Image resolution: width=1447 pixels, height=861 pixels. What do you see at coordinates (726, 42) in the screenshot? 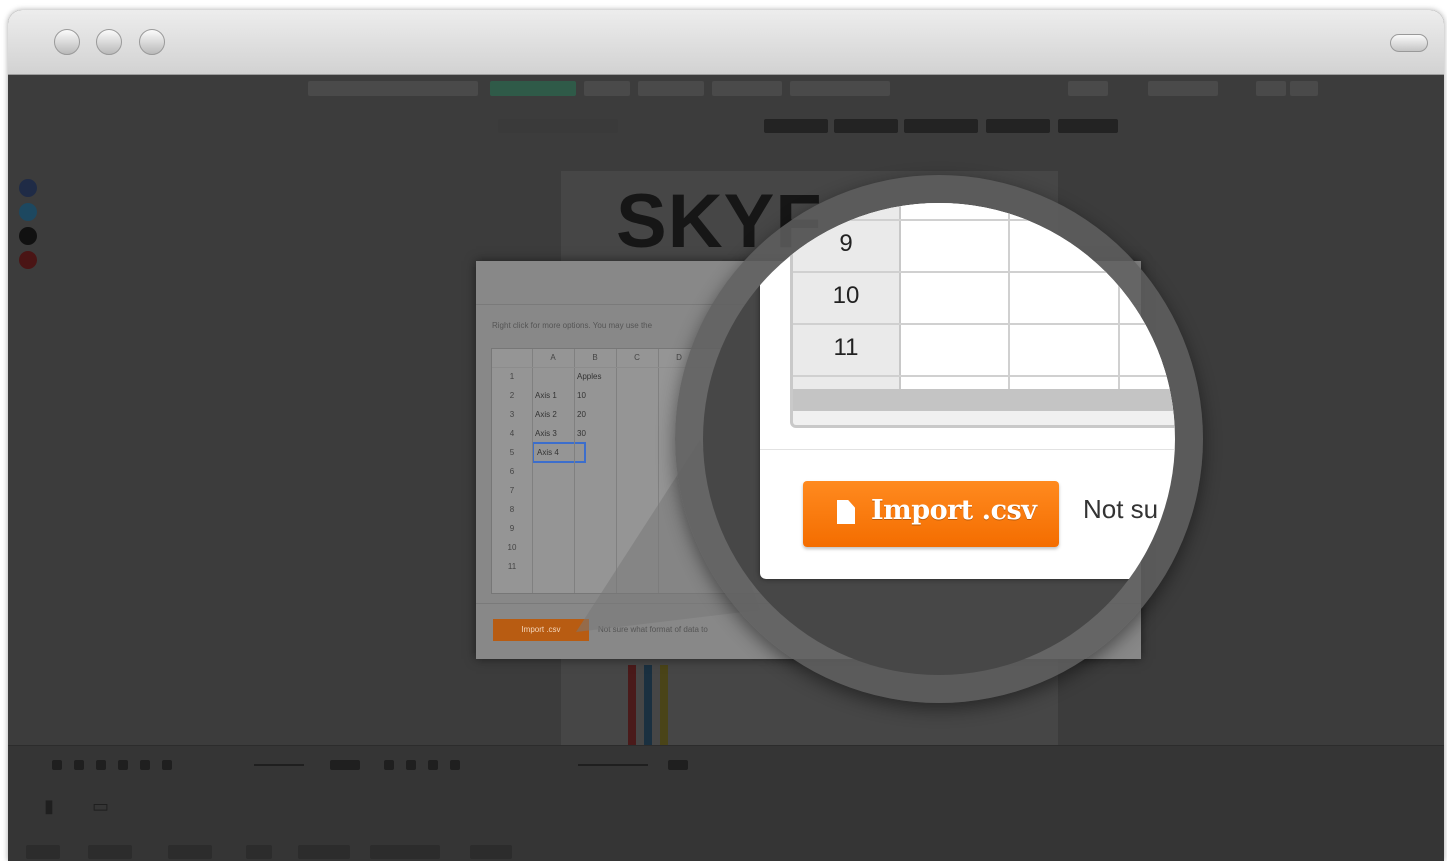
I see `window-titlebar` at bounding box center [726, 42].